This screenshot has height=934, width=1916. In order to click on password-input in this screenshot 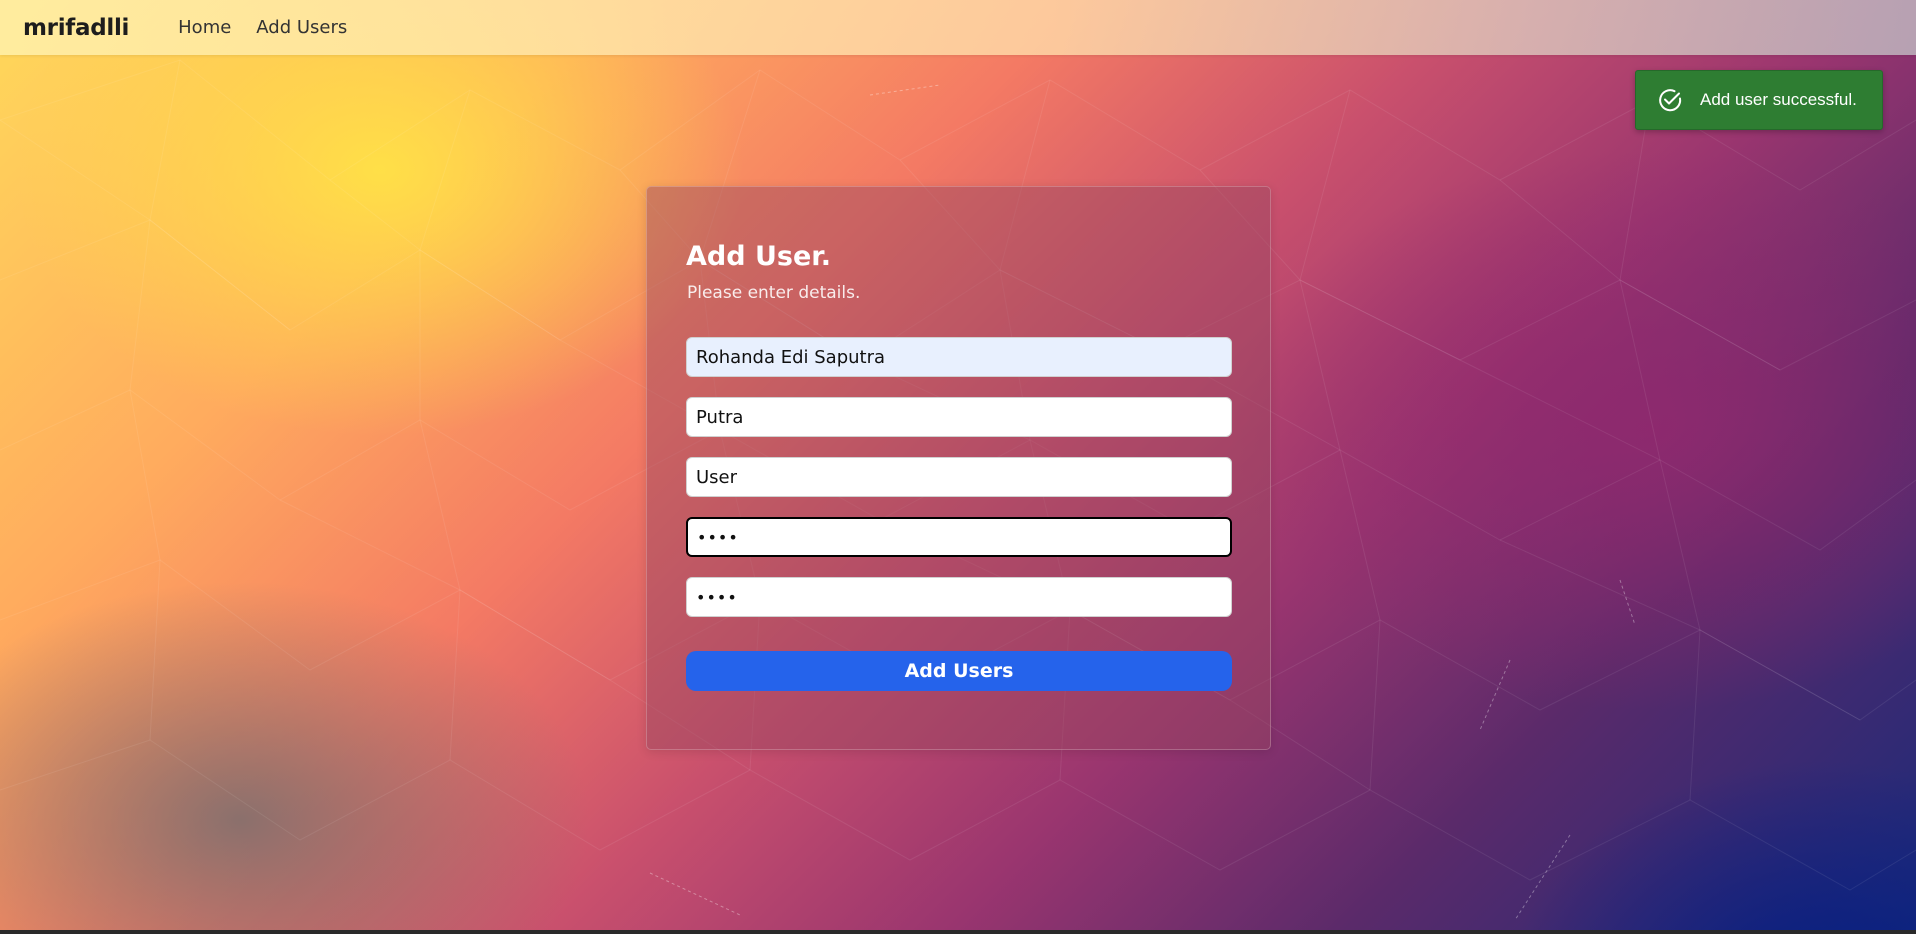, I will do `click(959, 537)`.